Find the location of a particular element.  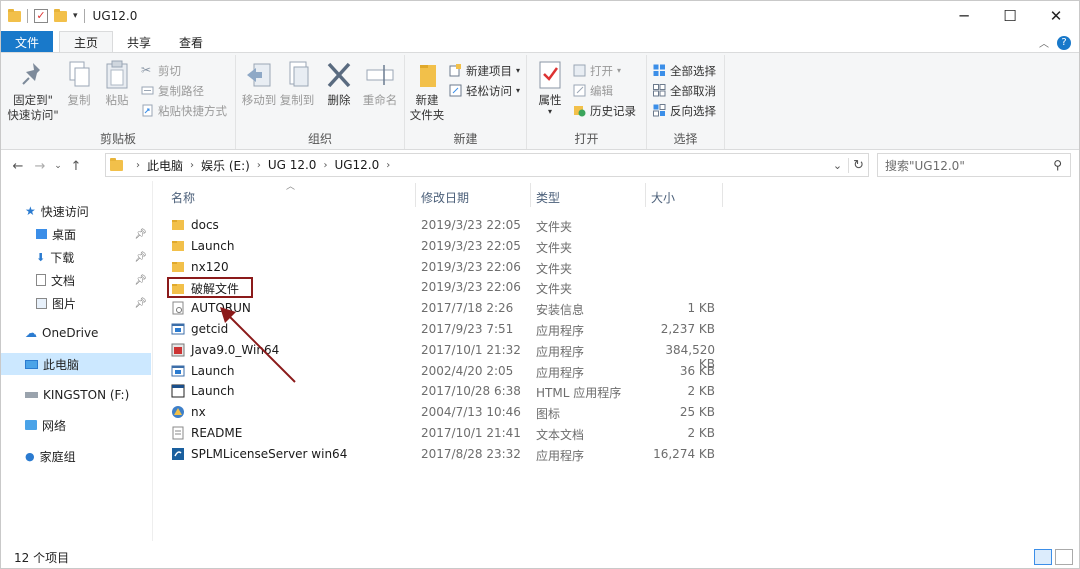

annotation-arrow-line is located at coordinates (261, 348).